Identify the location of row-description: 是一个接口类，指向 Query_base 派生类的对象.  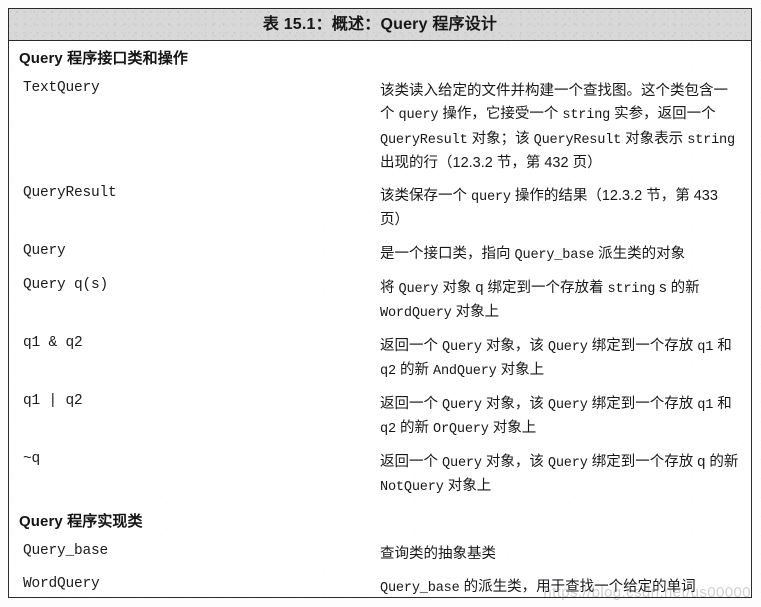
(533, 254).